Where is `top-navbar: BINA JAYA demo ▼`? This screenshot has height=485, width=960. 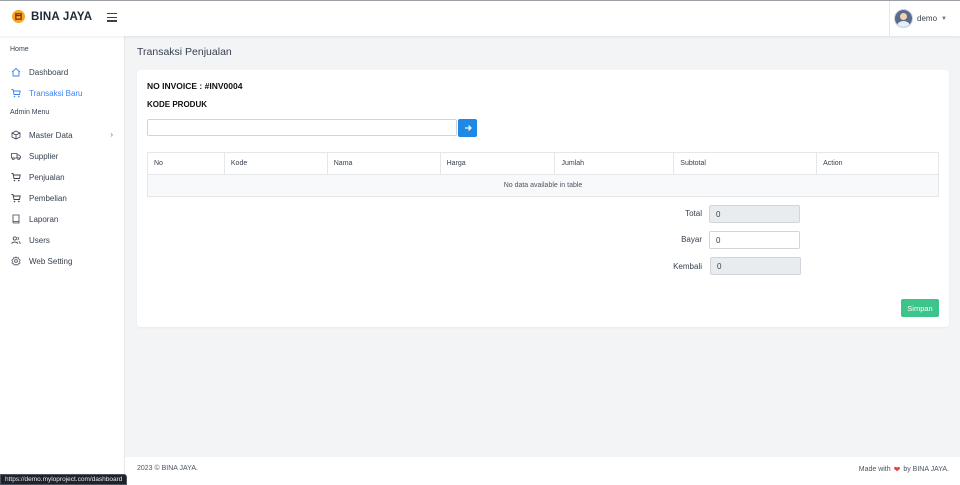 top-navbar: BINA JAYA demo ▼ is located at coordinates (480, 18).